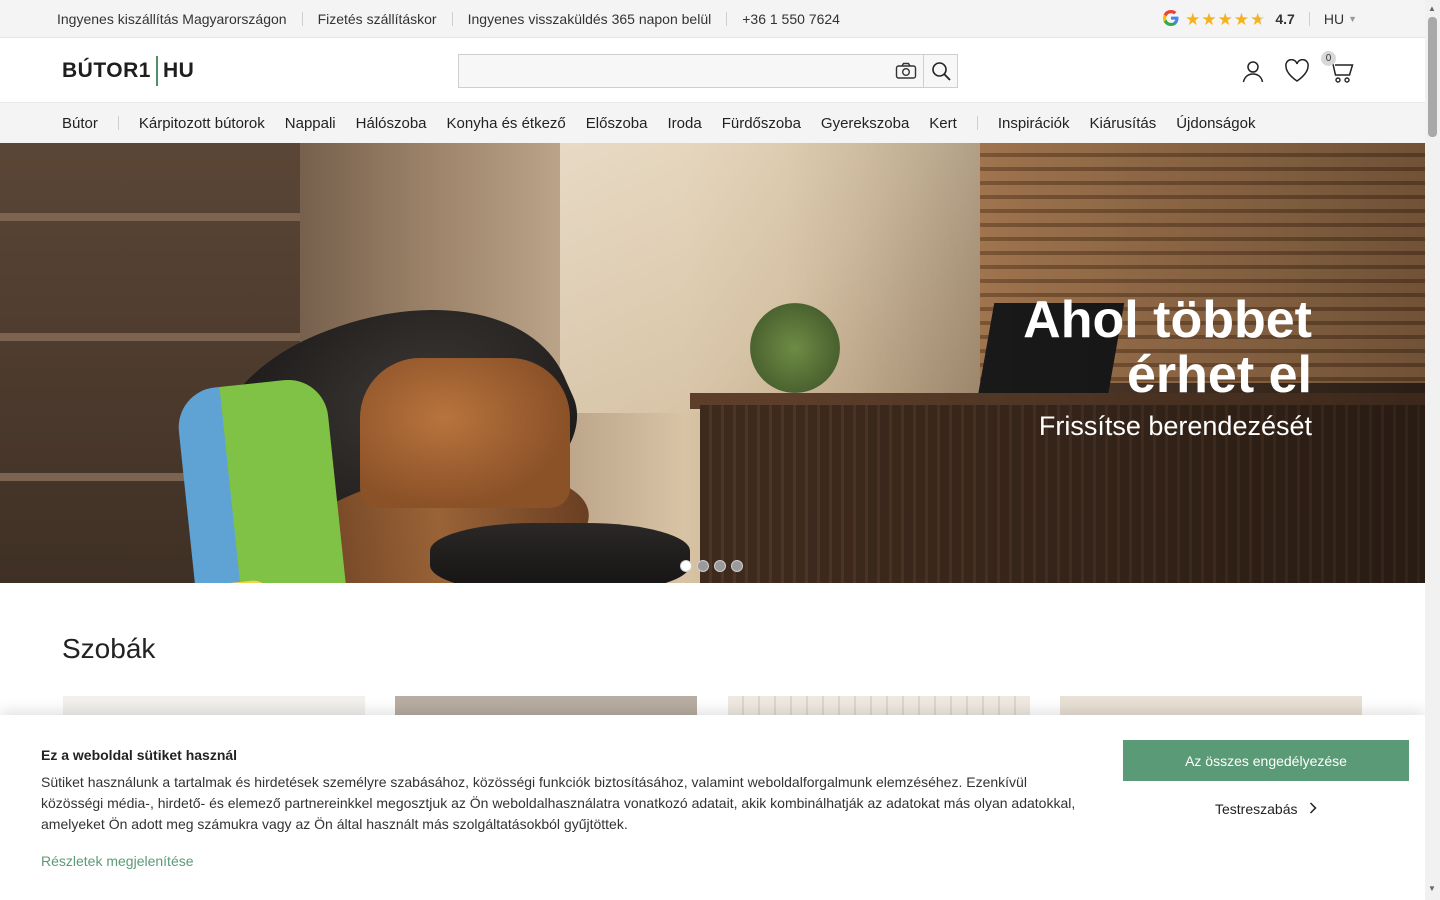 The image size is (1440, 900). Describe the element at coordinates (1171, 19) in the screenshot. I see `google-icon` at that location.